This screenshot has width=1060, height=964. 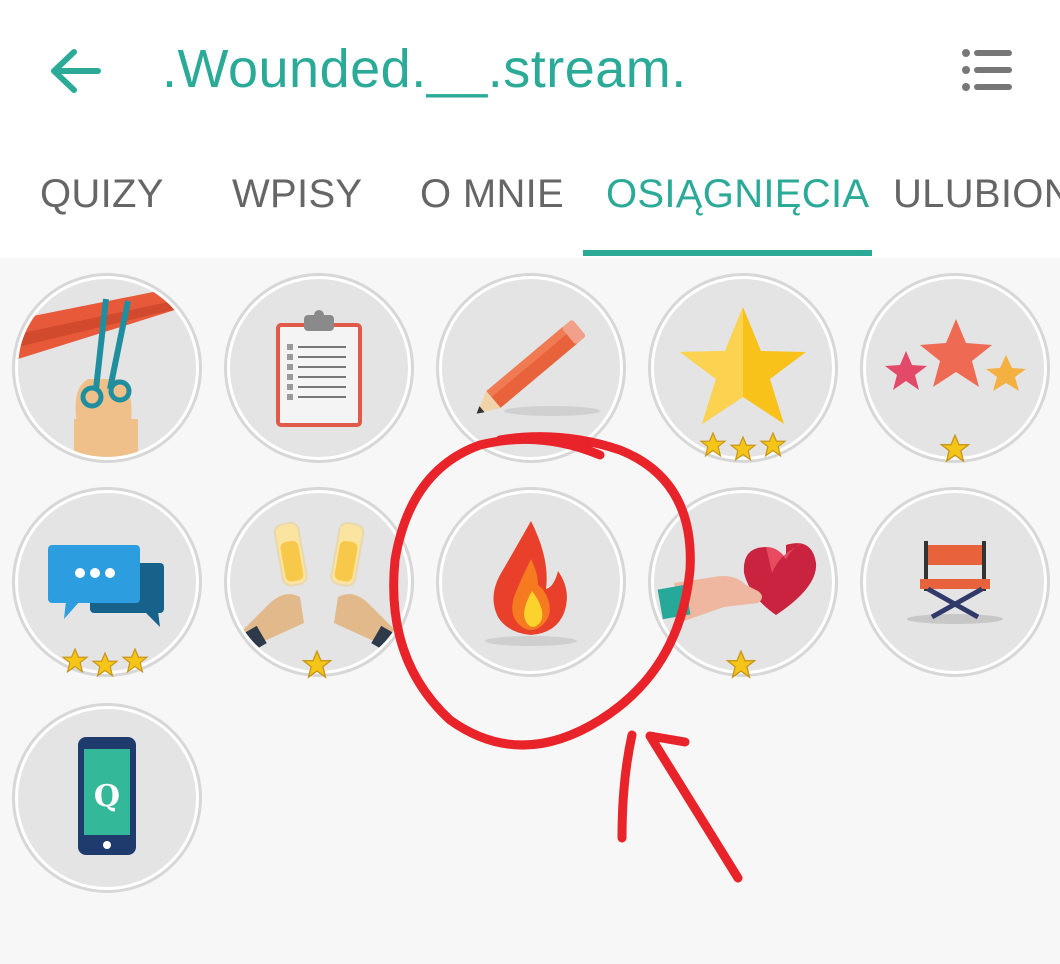 What do you see at coordinates (737, 196) in the screenshot?
I see `tab-osiagniecia: OSIĄGNIĘCIA` at bounding box center [737, 196].